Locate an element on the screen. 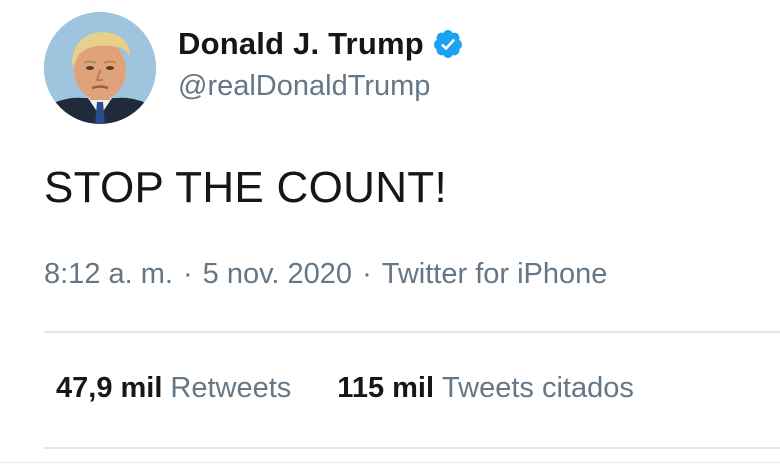 The image size is (780, 470). user-name-row: Donald J. Trump is located at coordinates (321, 44).